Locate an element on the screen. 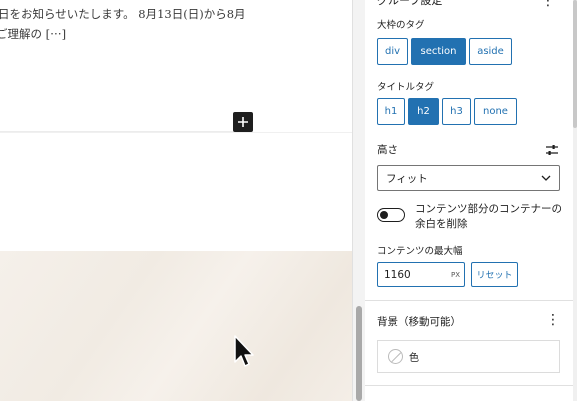 Image resolution: width=577 pixels, height=401 pixels. background-color-label: 色 is located at coordinates (414, 358).